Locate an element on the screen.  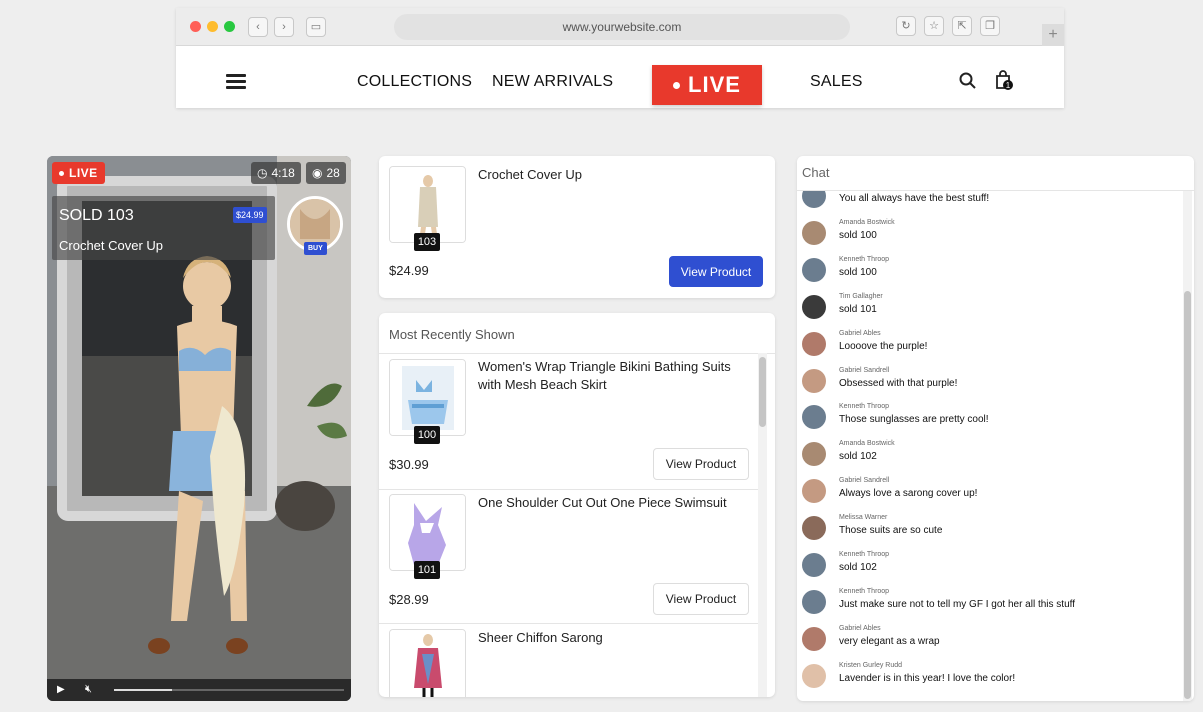
window-controls is located at coordinates (212, 26).